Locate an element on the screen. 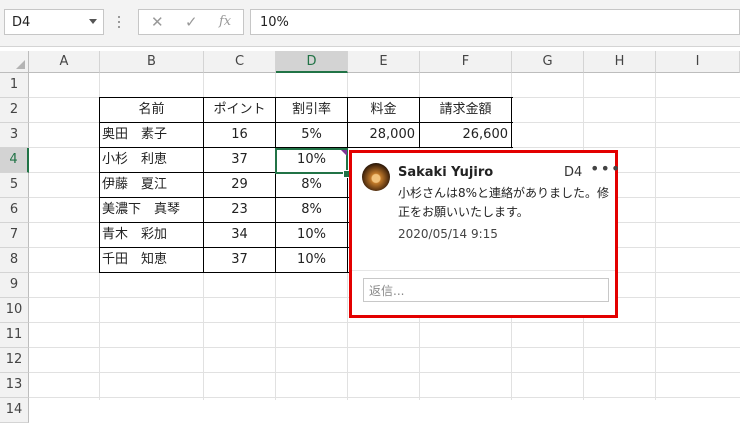  row-header-7: 7 is located at coordinates (14, 235).